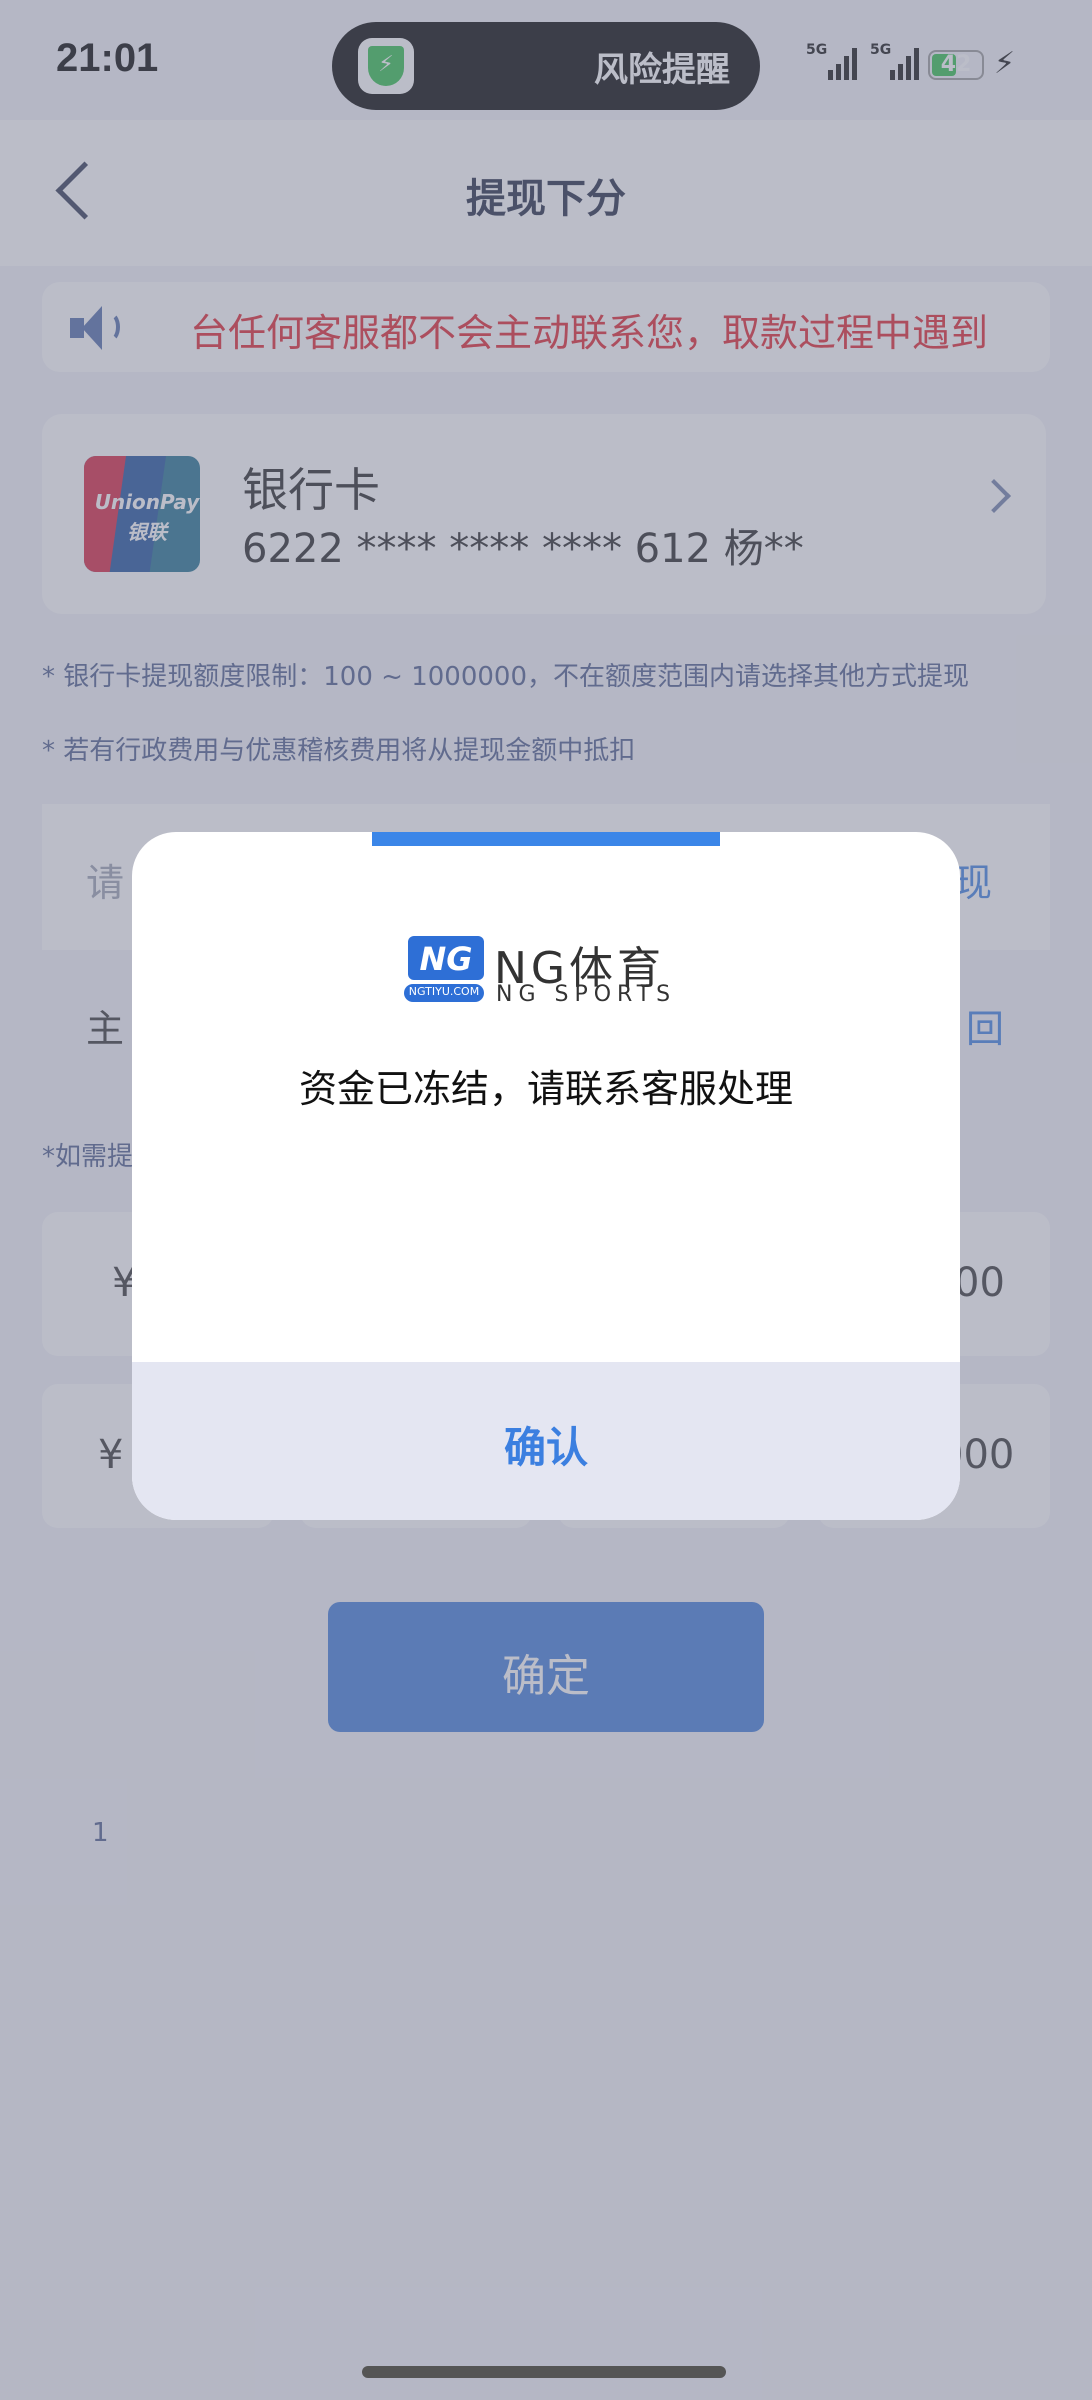 The image size is (1092, 2400). What do you see at coordinates (586, 994) in the screenshot?
I see `brand-subtitle: NG SPORTS` at bounding box center [586, 994].